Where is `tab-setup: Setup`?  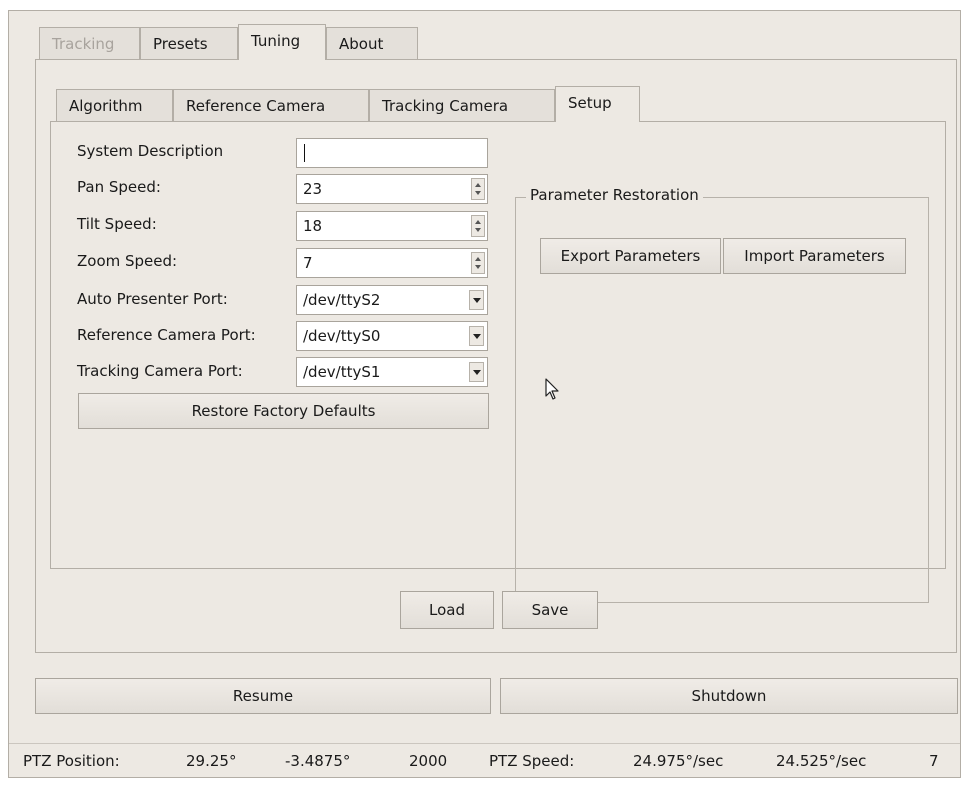
tab-setup: Setup is located at coordinates (597, 104).